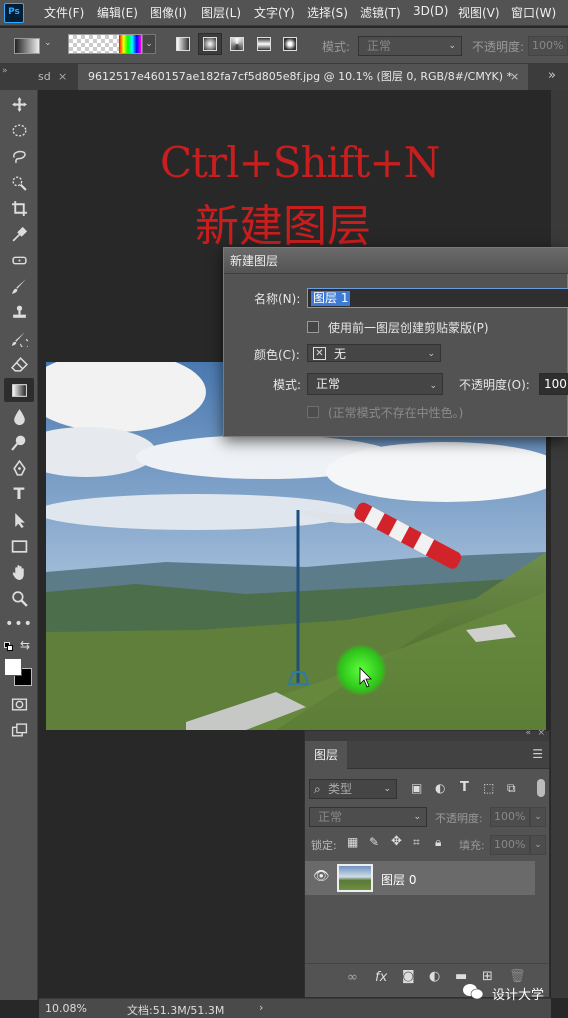 The height and width of the screenshot is (1018, 568). What do you see at coordinates (19, 156) in the screenshot?
I see `lasso-tool-icon` at bounding box center [19, 156].